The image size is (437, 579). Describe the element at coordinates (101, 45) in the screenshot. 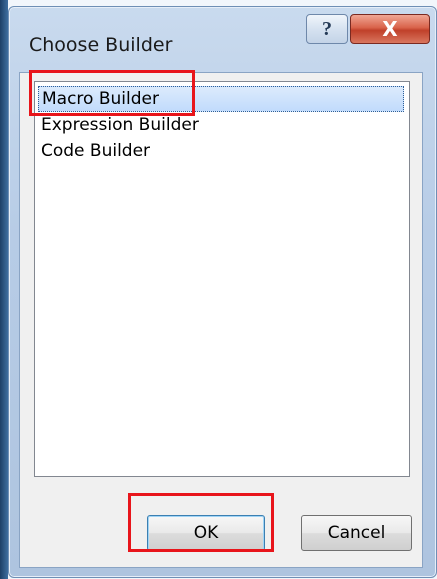

I see `dialog-title: Choose Builder` at that location.